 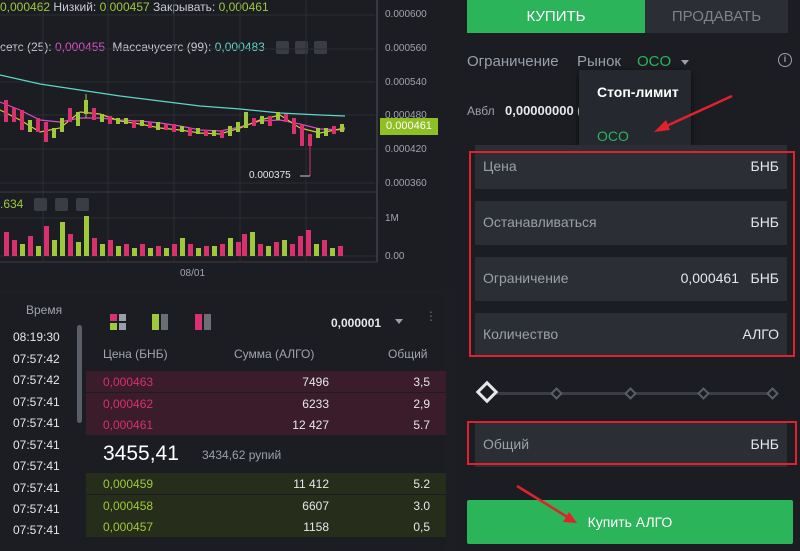 I want to click on volume-value: .634, so click(x=12, y=204).